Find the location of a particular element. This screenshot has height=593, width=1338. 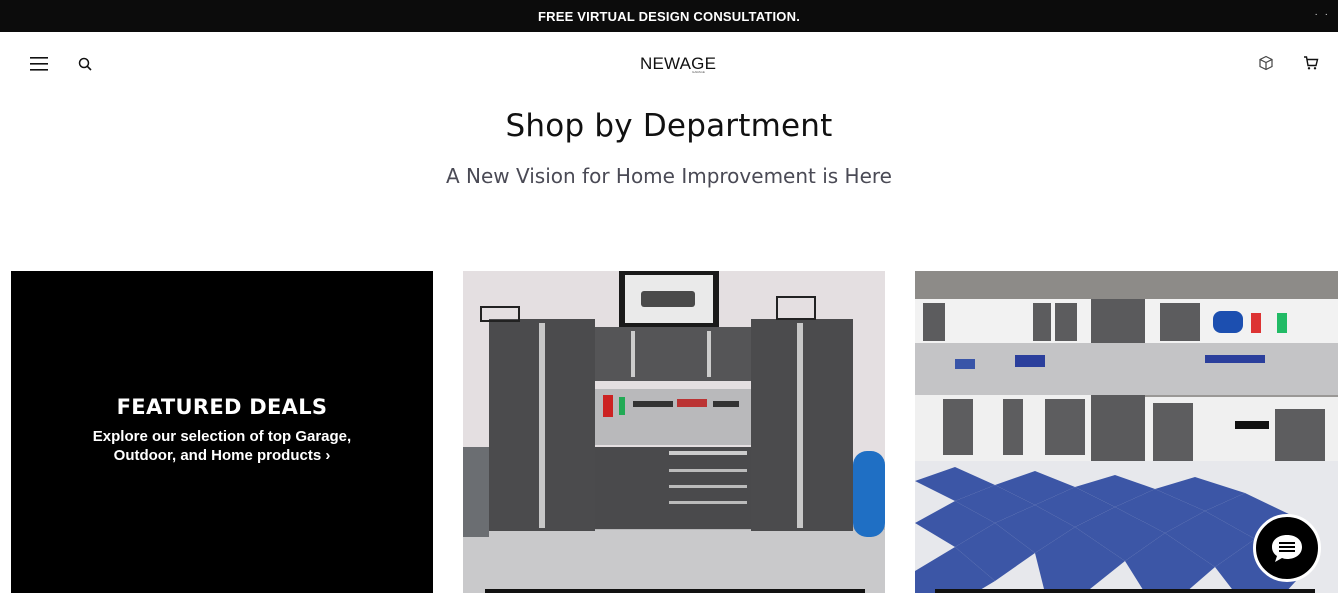

announcement-dots: · · is located at coordinates (1322, 14).